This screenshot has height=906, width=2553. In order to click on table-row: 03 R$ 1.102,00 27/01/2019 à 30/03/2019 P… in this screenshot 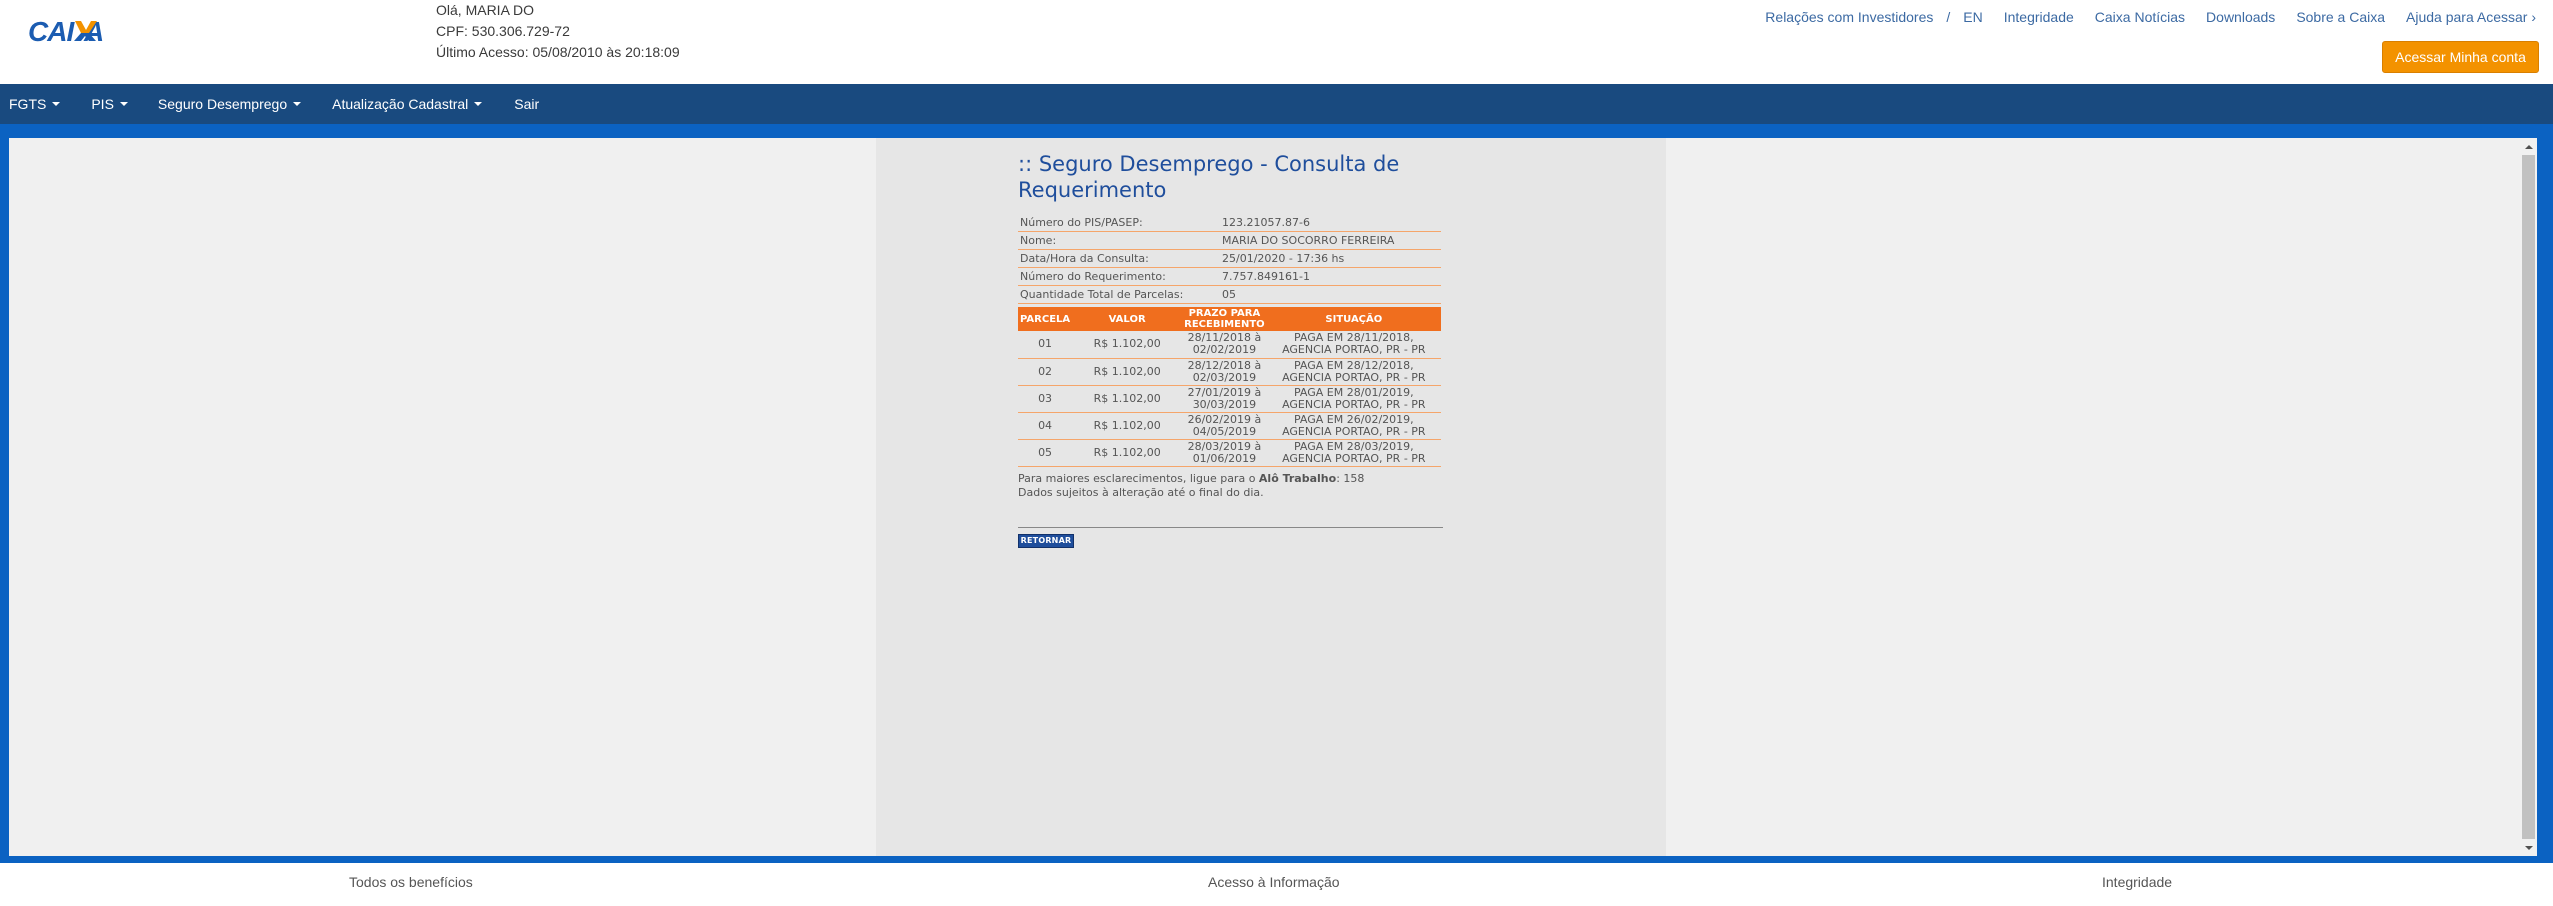, I will do `click(1229, 399)`.